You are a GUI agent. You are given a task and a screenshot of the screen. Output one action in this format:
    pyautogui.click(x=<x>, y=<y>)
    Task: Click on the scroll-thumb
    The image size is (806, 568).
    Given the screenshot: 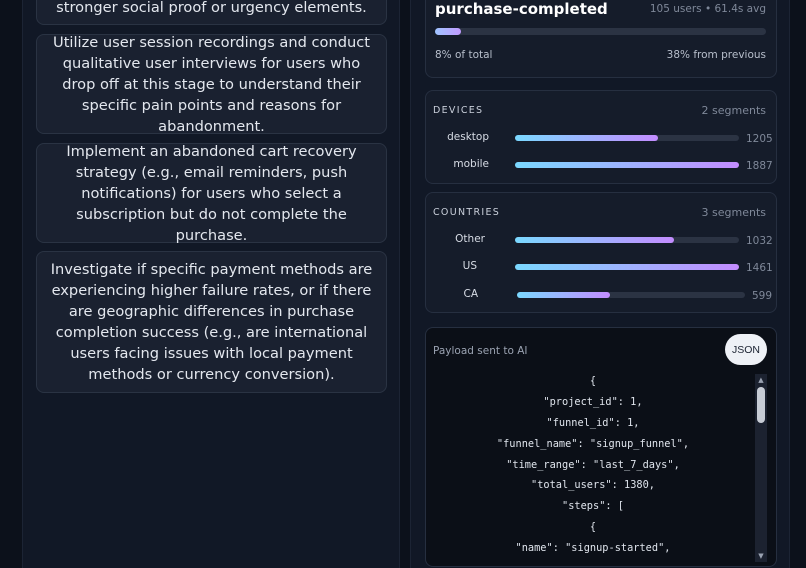 What is the action you would take?
    pyautogui.click(x=761, y=405)
    